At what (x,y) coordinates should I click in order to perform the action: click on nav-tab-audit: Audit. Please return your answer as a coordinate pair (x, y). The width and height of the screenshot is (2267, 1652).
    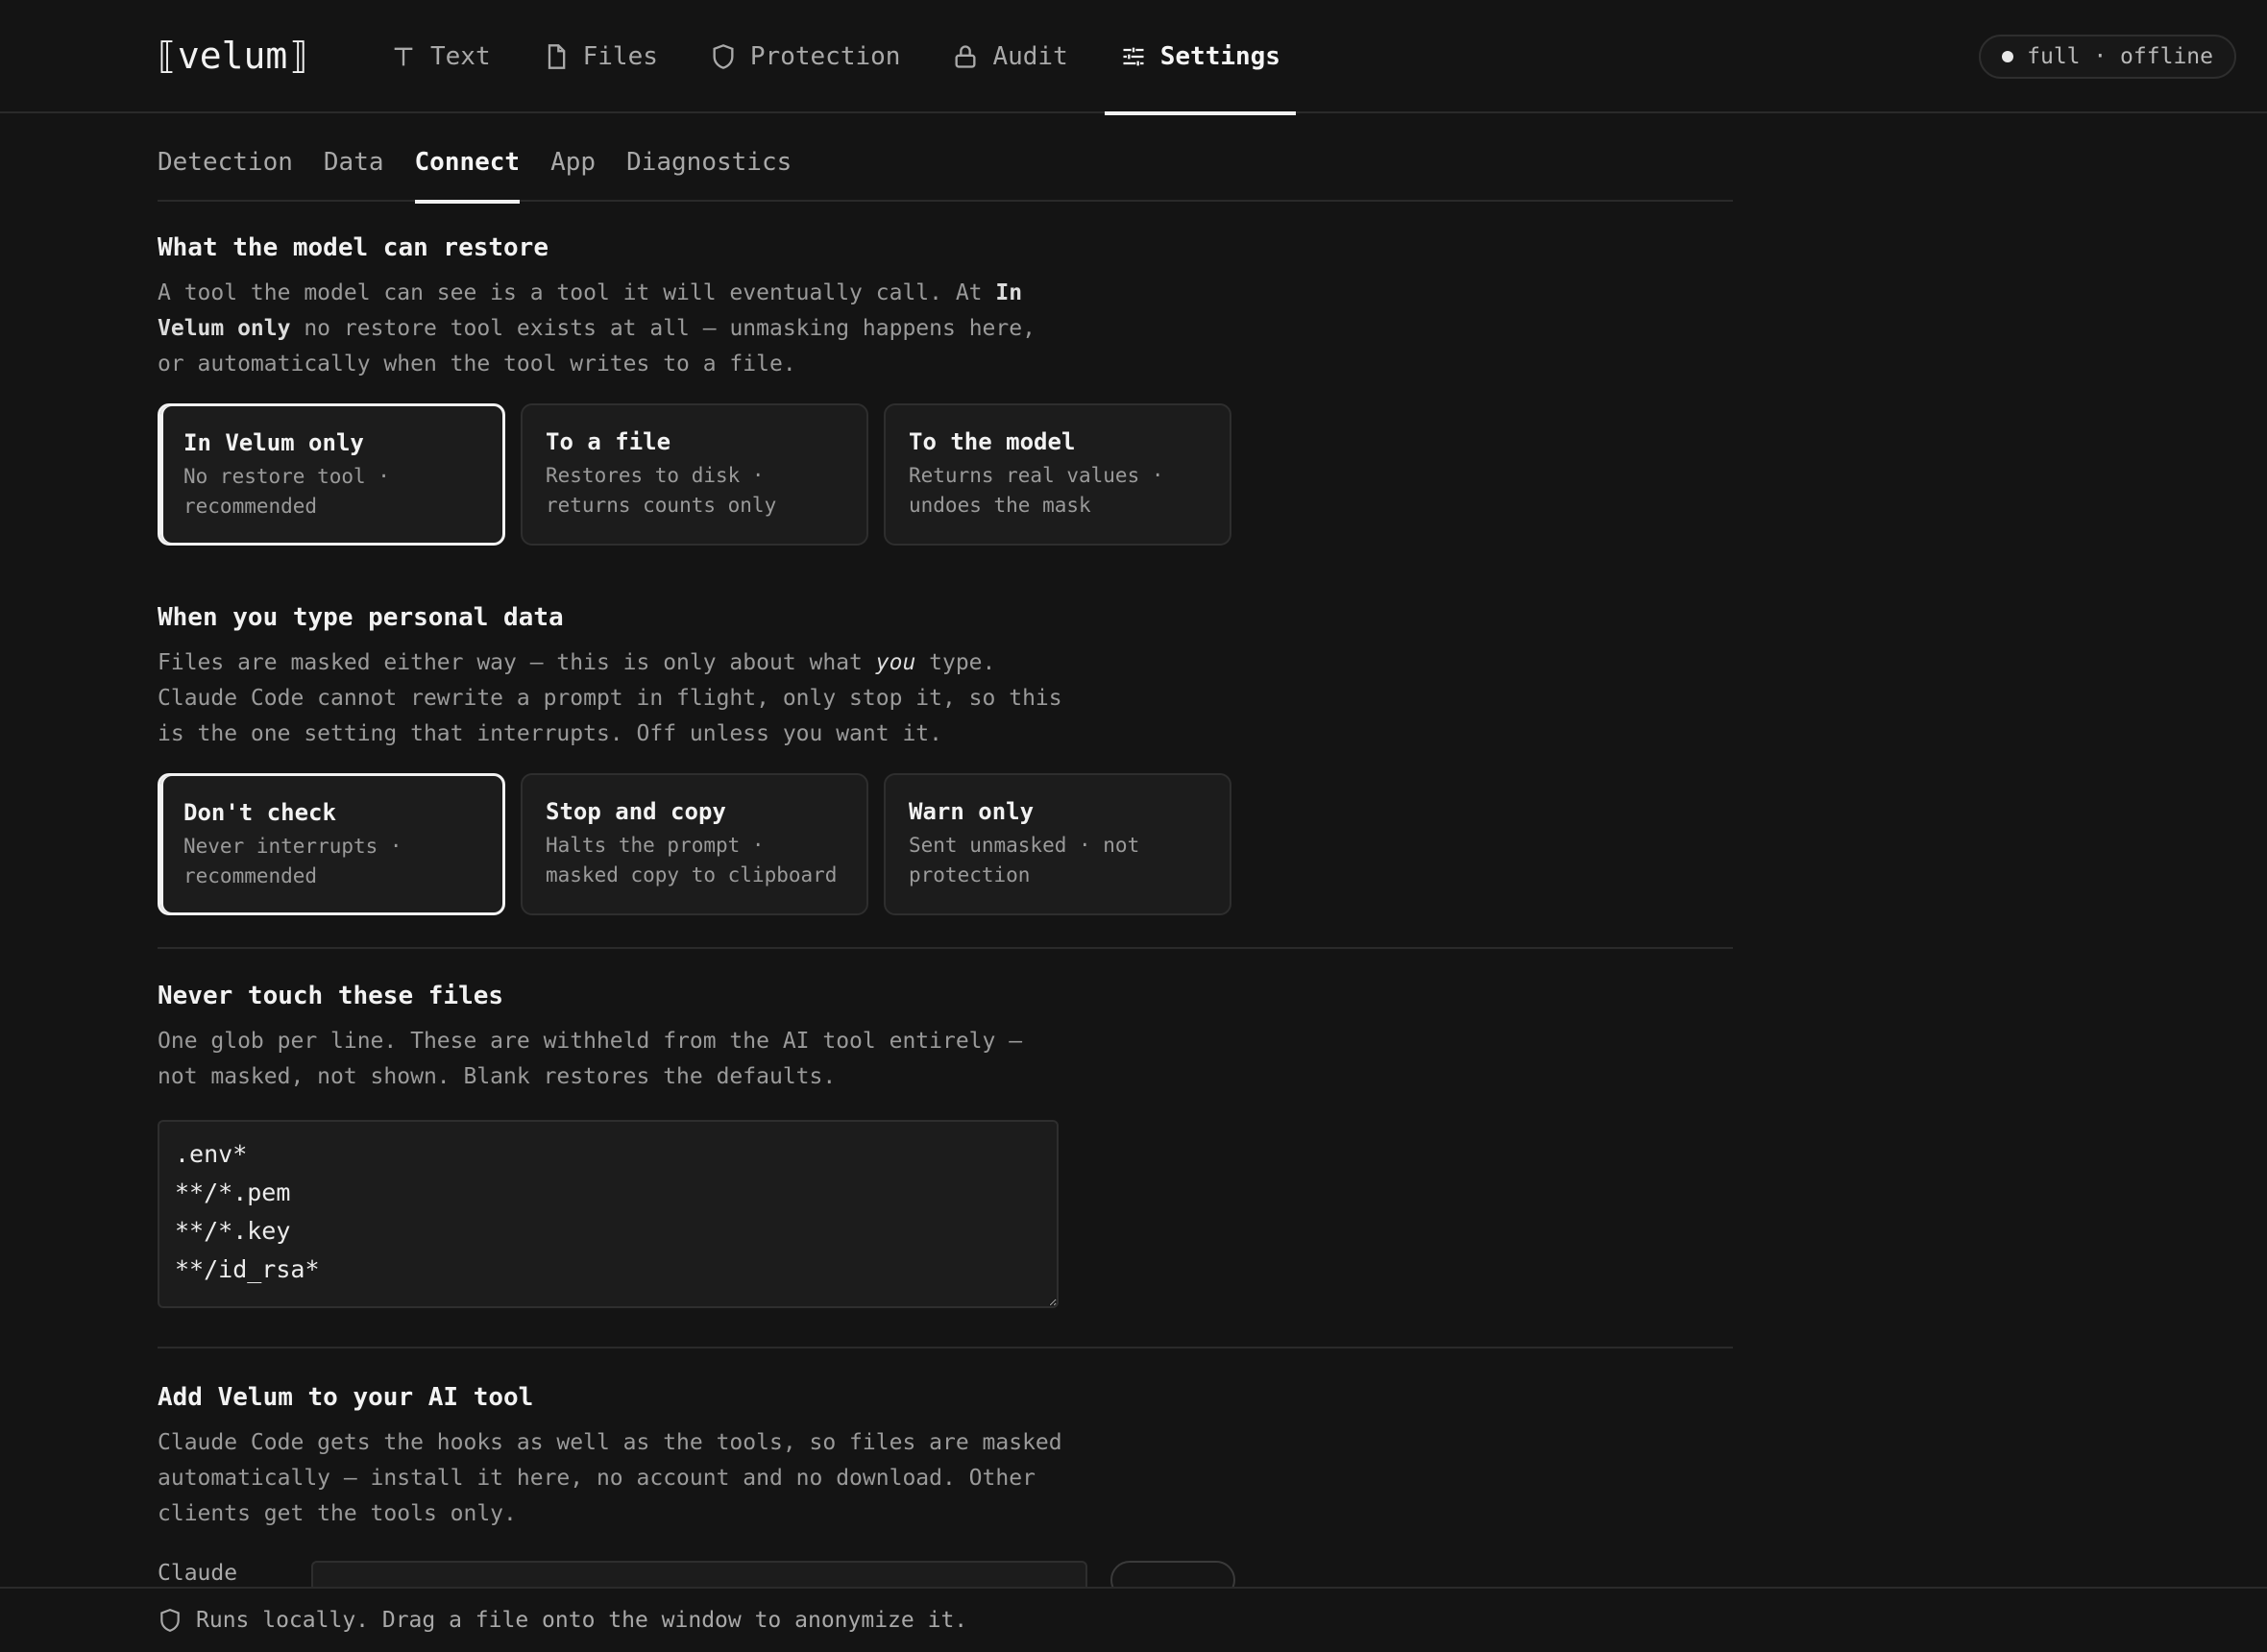
    Looking at the image, I should click on (1010, 56).